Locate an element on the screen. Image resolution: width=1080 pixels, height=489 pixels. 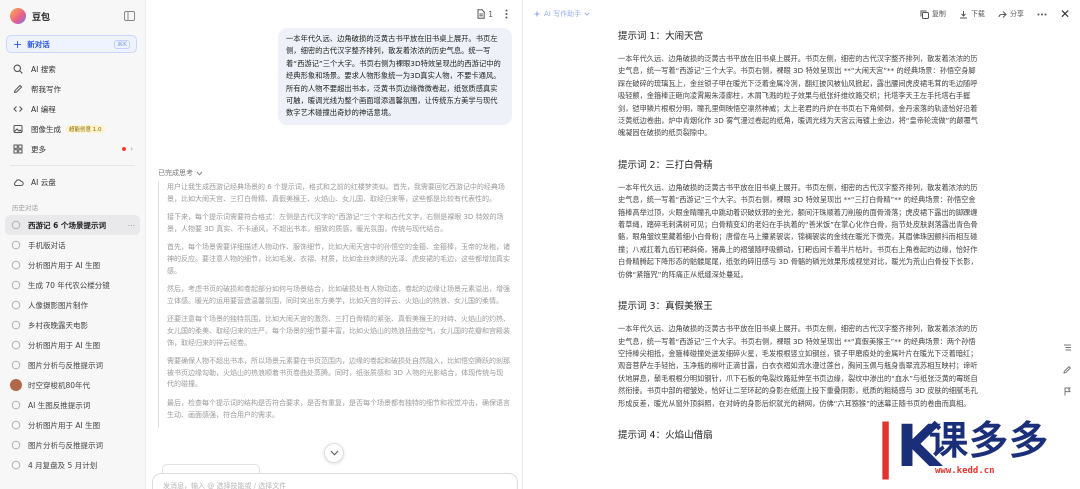
avatar is located at coordinates (16, 385).